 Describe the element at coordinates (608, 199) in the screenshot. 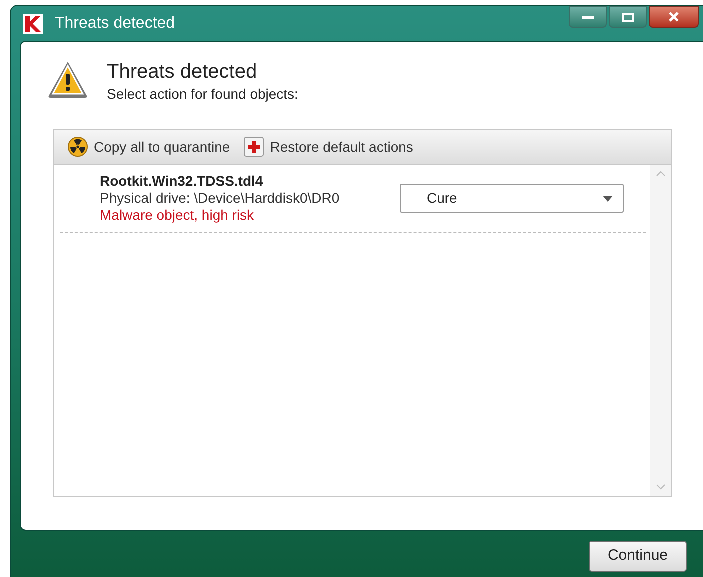

I see `caret-icon` at that location.